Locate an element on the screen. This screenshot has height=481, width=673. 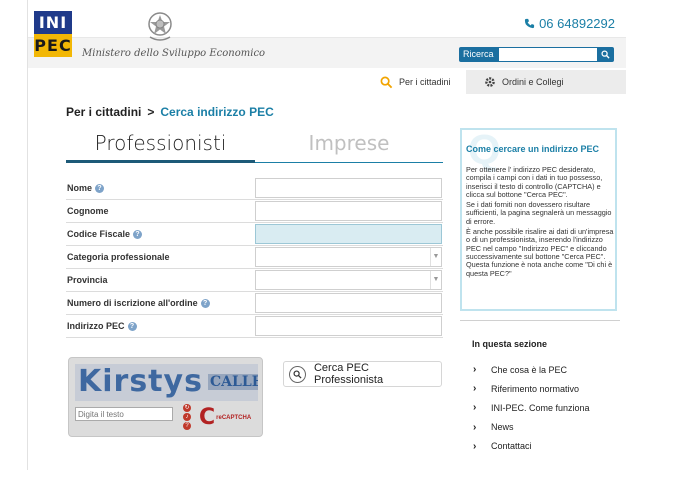
ministry-name: Ministero dello Sviluppo Economico is located at coordinates (174, 53).